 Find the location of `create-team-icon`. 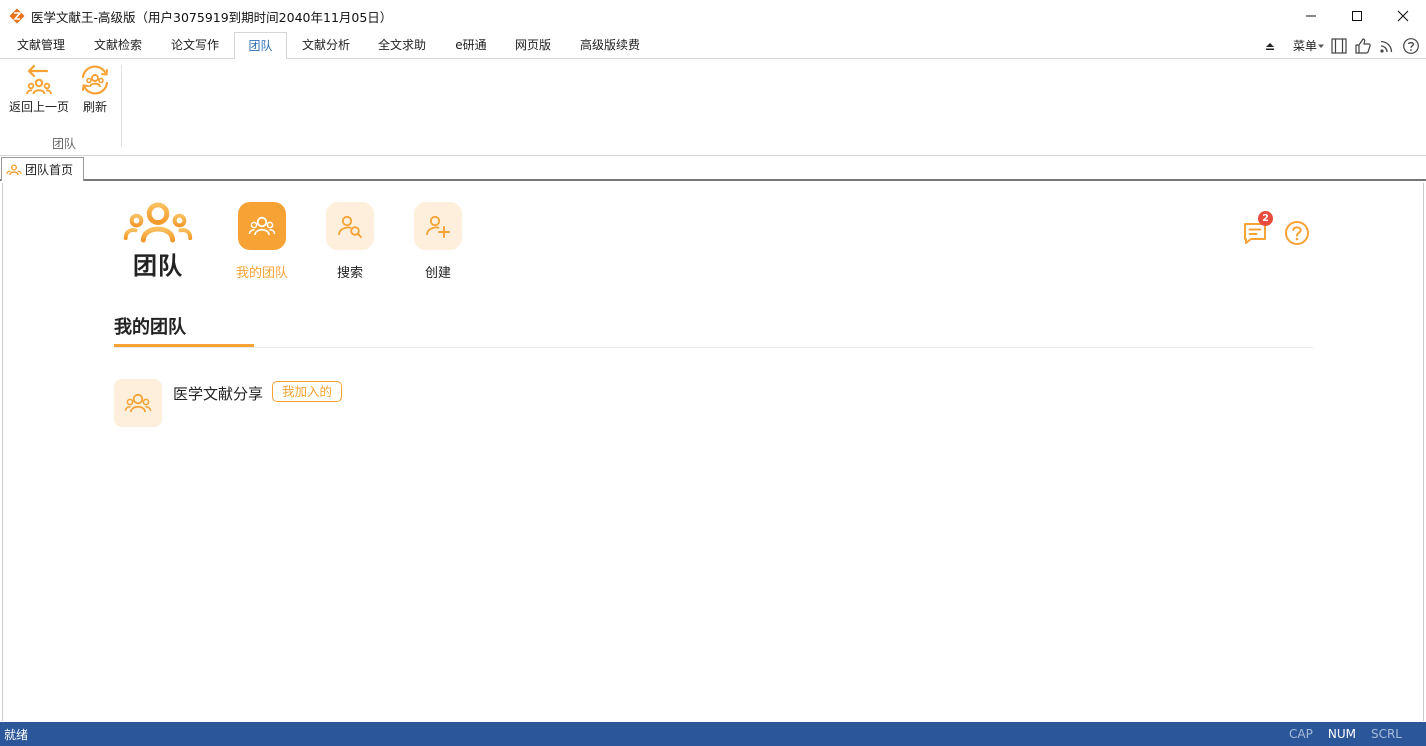

create-team-icon is located at coordinates (438, 226).